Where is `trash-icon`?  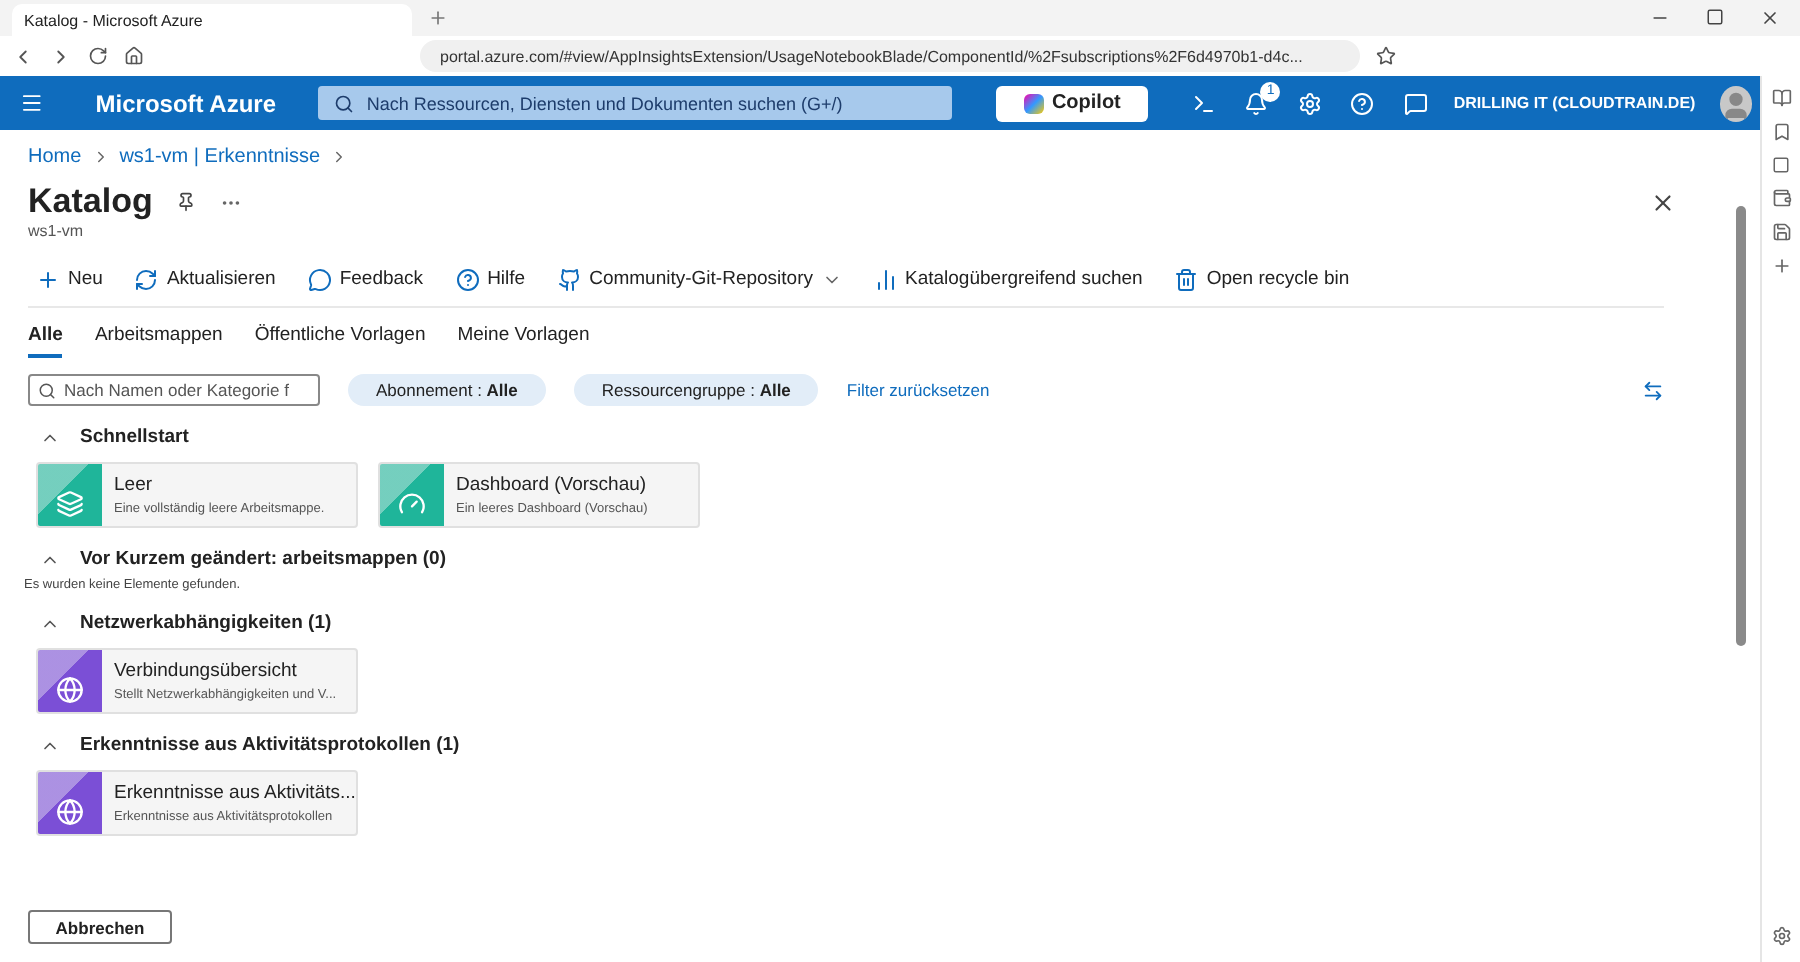
trash-icon is located at coordinates (1186, 279).